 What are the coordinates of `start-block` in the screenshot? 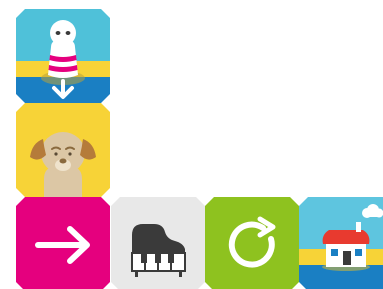 It's located at (63, 56).